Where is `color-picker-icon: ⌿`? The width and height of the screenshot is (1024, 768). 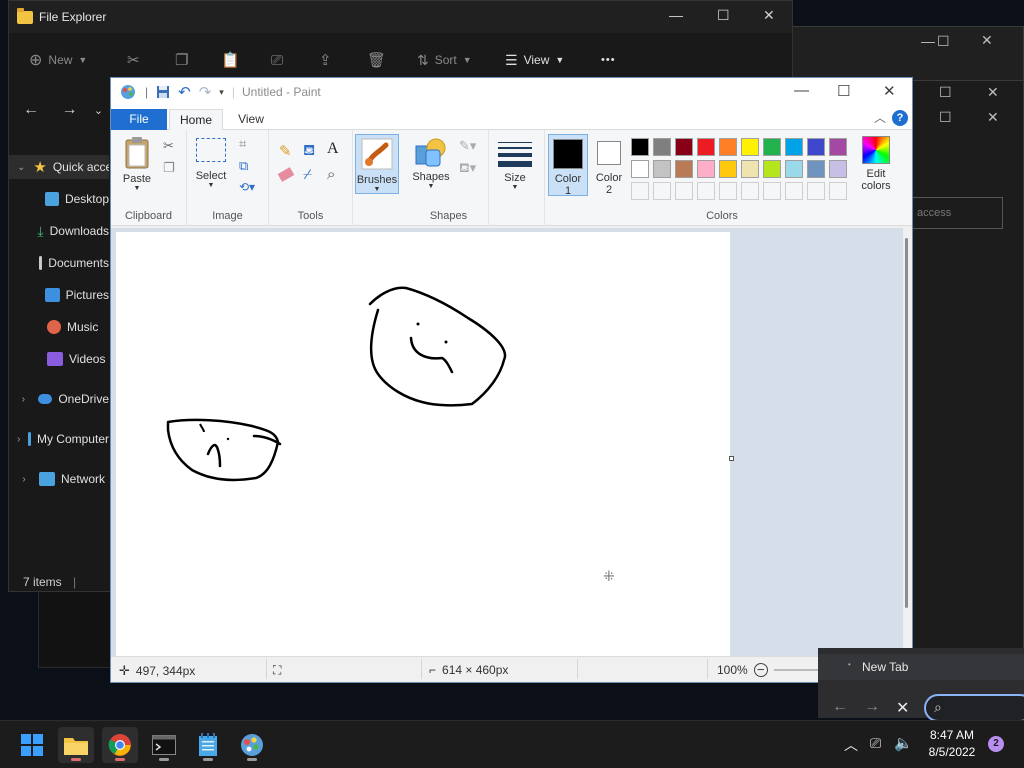
color-picker-icon: ⌿ is located at coordinates (311, 174).